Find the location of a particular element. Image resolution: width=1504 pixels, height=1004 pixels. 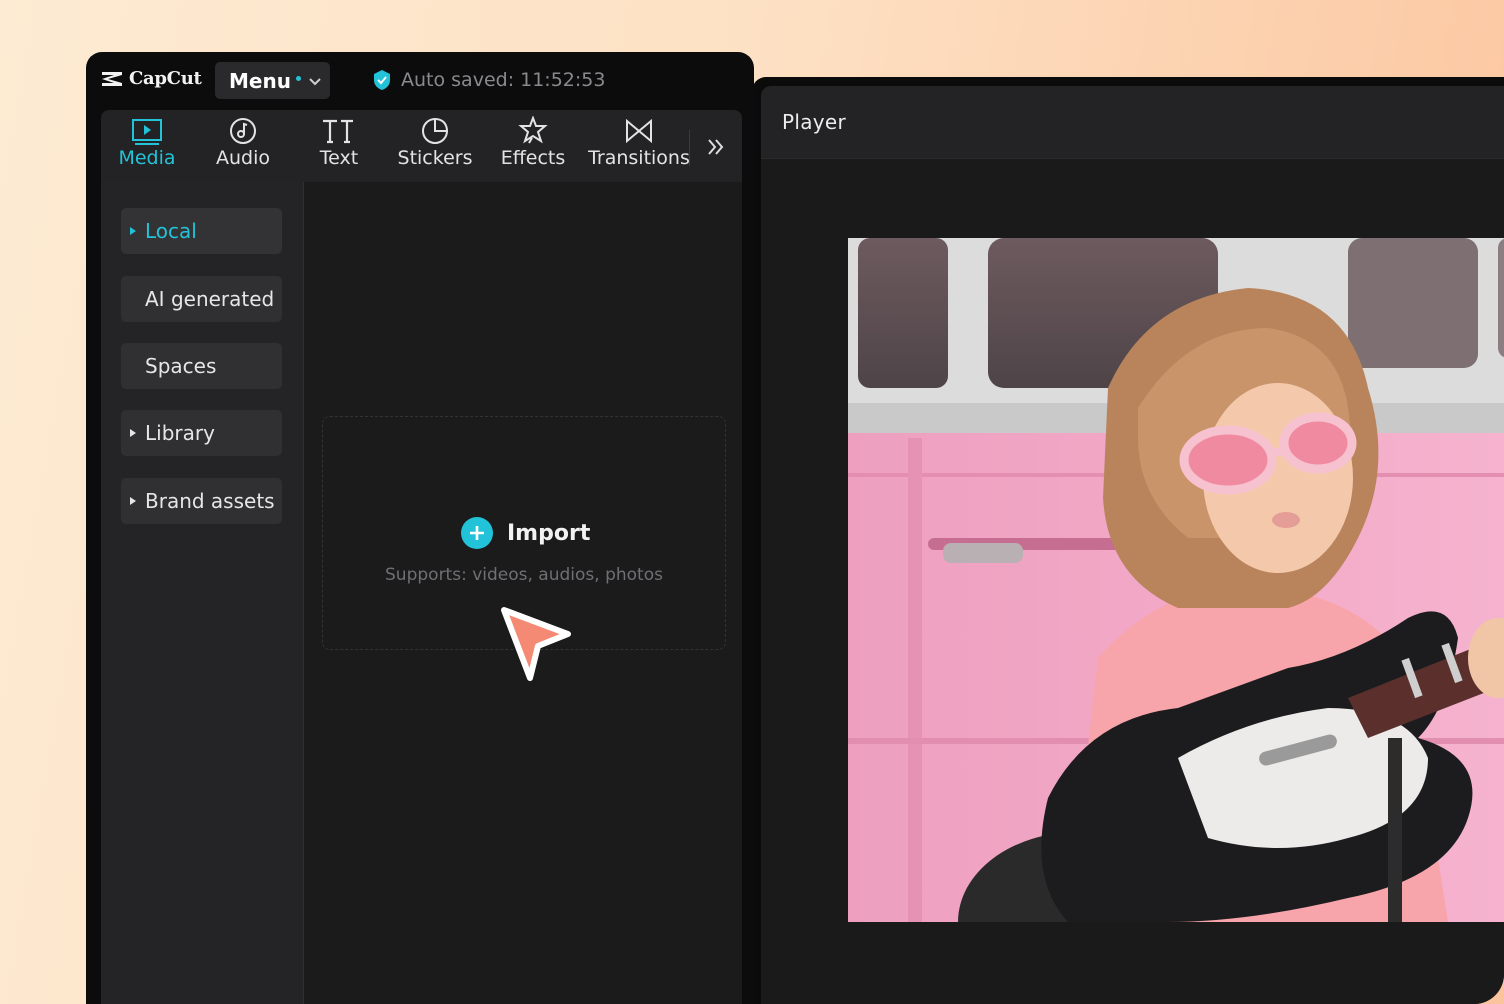

tab-text-label: Text is located at coordinates (339, 158).